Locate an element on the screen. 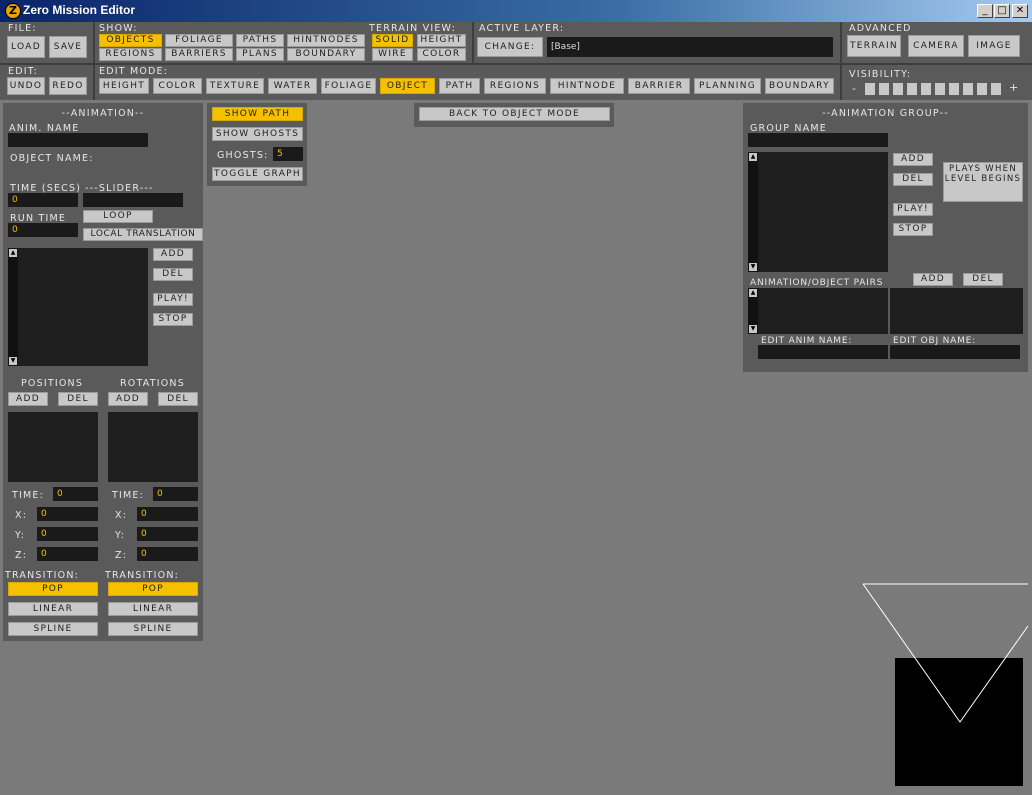  mode-path-tab: Path is located at coordinates (459, 86).